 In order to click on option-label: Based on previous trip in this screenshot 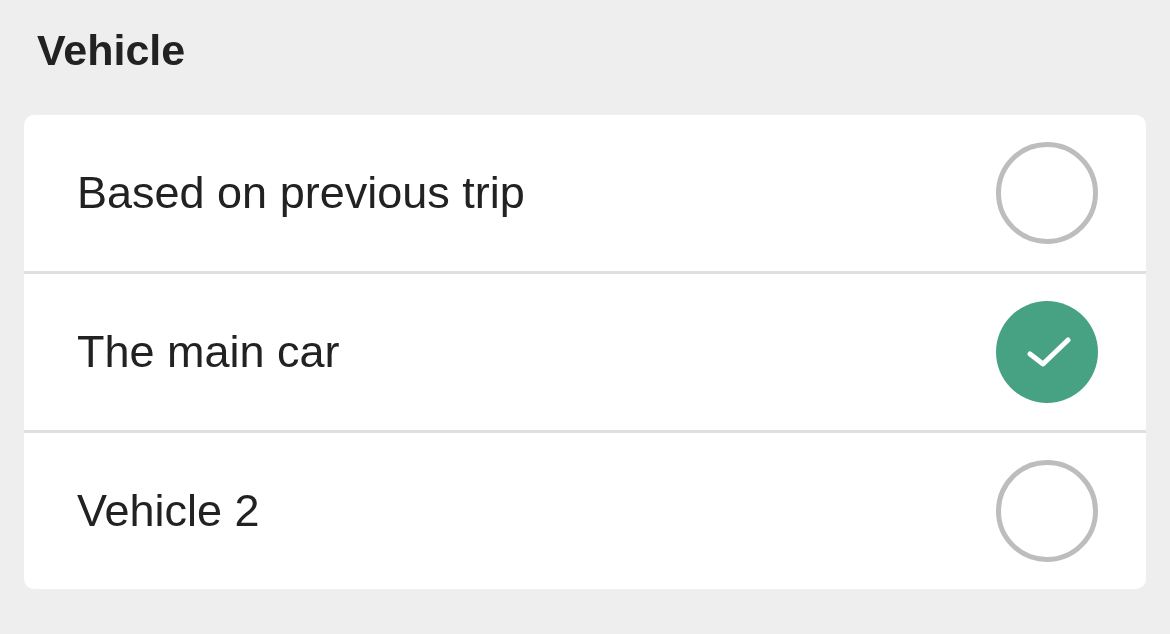, I will do `click(301, 193)`.